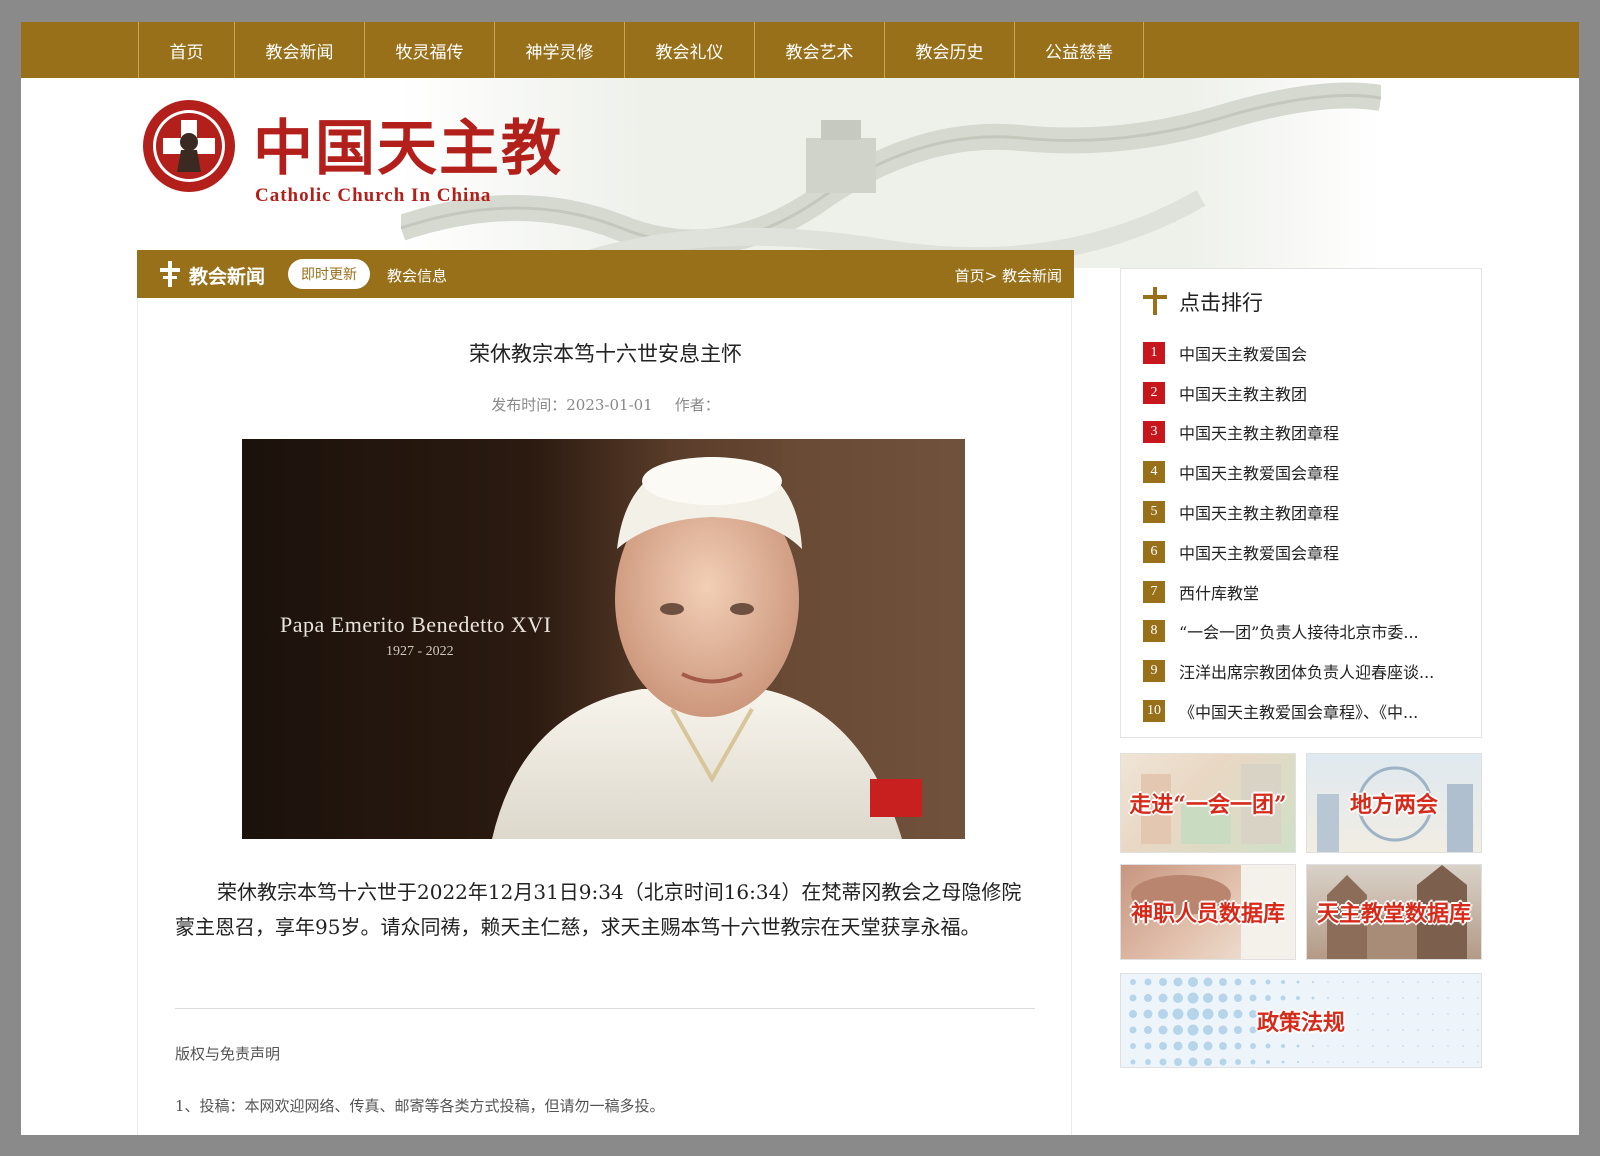 This screenshot has height=1156, width=1600. I want to click on section-title: 教会新闻, so click(227, 277).